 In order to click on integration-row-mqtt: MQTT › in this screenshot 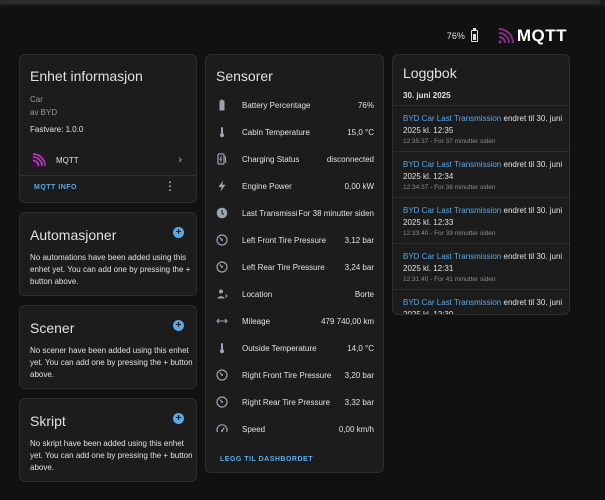, I will do `click(108, 160)`.